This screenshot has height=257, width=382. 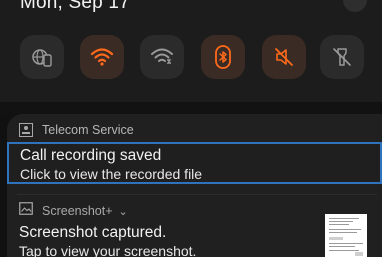 I want to click on sound-muted-icon, so click(x=284, y=57).